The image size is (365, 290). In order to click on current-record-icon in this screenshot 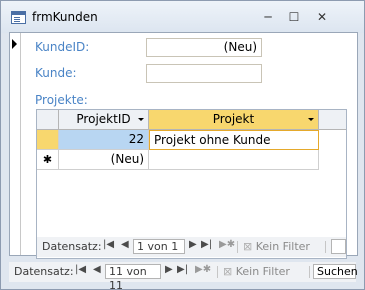, I will do `click(14, 44)`.